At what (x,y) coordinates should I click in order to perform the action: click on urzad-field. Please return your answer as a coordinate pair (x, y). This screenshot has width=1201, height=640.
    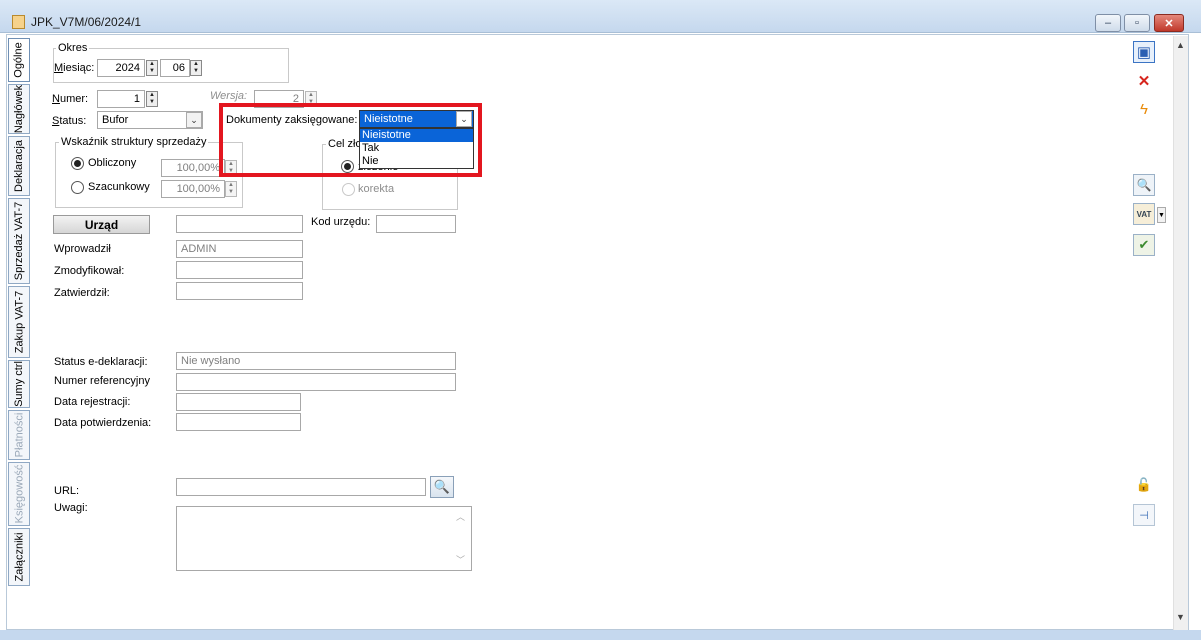
    Looking at the image, I should click on (239, 224).